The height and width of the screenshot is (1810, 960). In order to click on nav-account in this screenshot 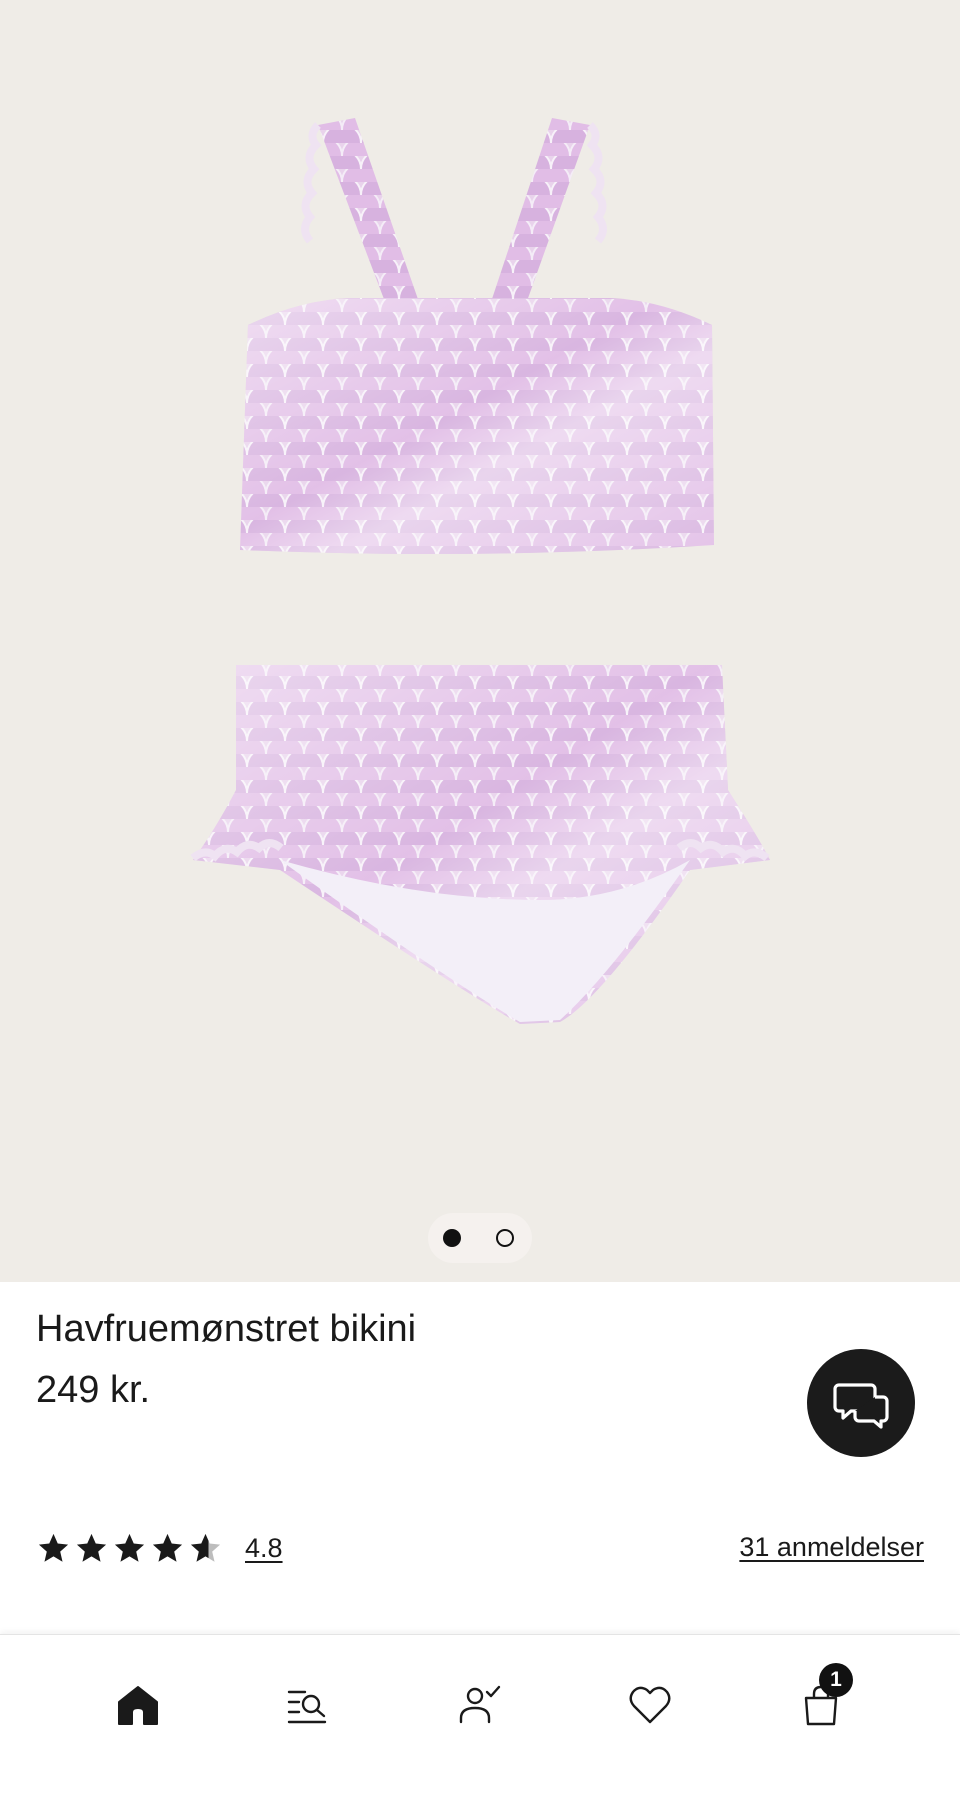, I will do `click(480, 1705)`.